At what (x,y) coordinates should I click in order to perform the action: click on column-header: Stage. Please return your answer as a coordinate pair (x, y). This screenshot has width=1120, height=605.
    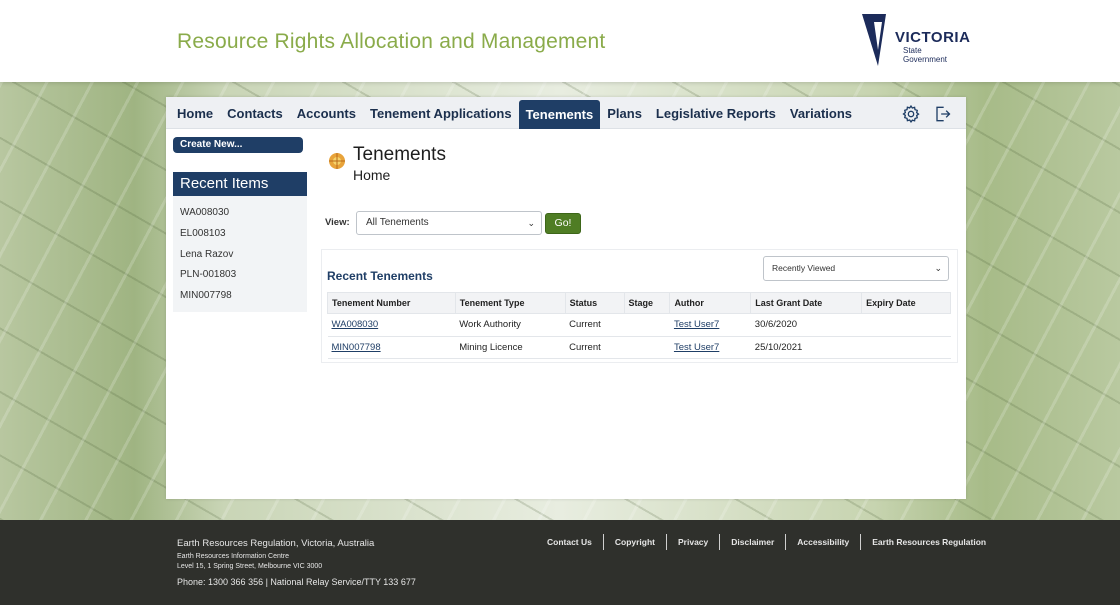
    Looking at the image, I should click on (647, 303).